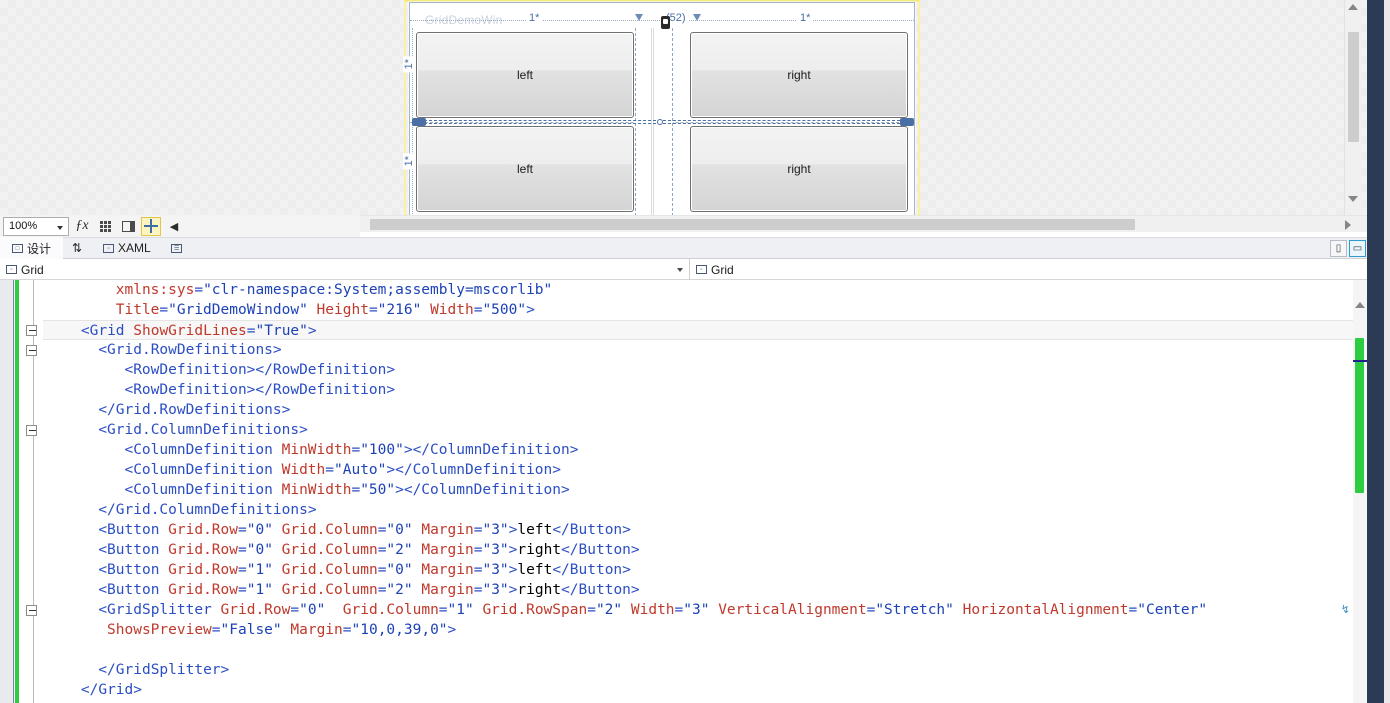 The width and height of the screenshot is (1390, 703). What do you see at coordinates (697, 18) in the screenshot?
I see `column-splitter-marker-right` at bounding box center [697, 18].